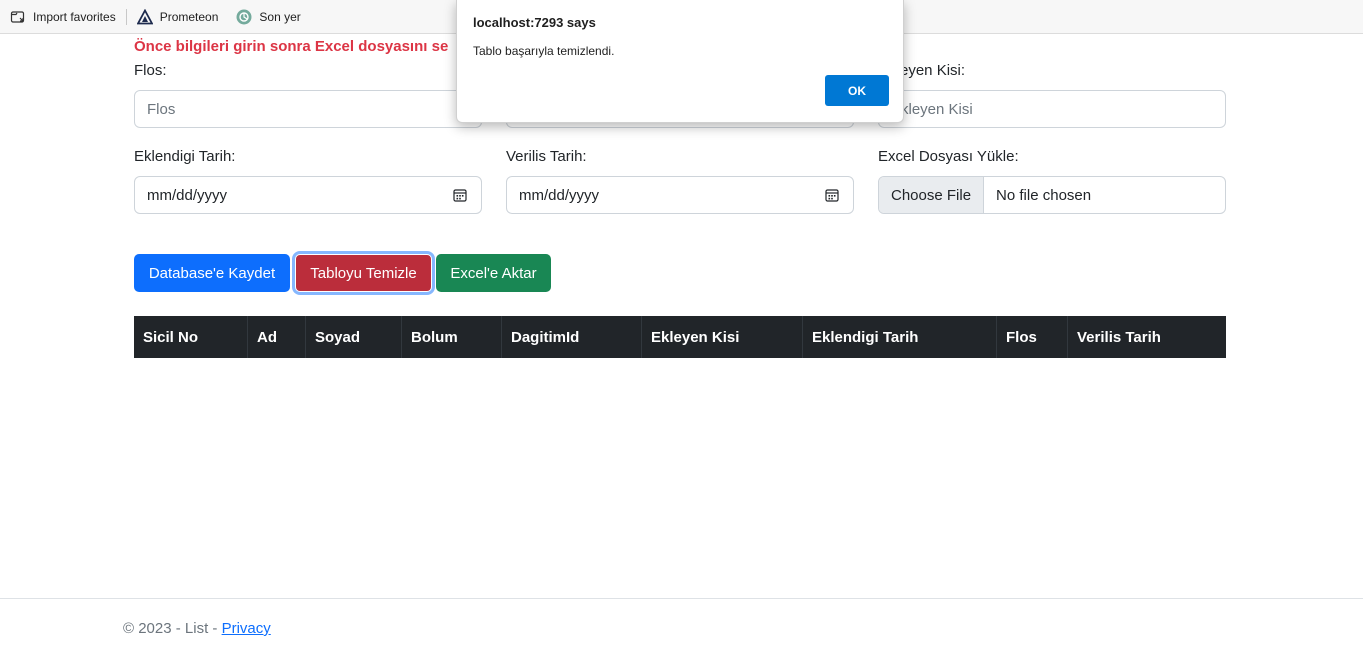  Describe the element at coordinates (948, 156) in the screenshot. I see `excel-upload-label: Excel Dosyası Yükle:` at that location.